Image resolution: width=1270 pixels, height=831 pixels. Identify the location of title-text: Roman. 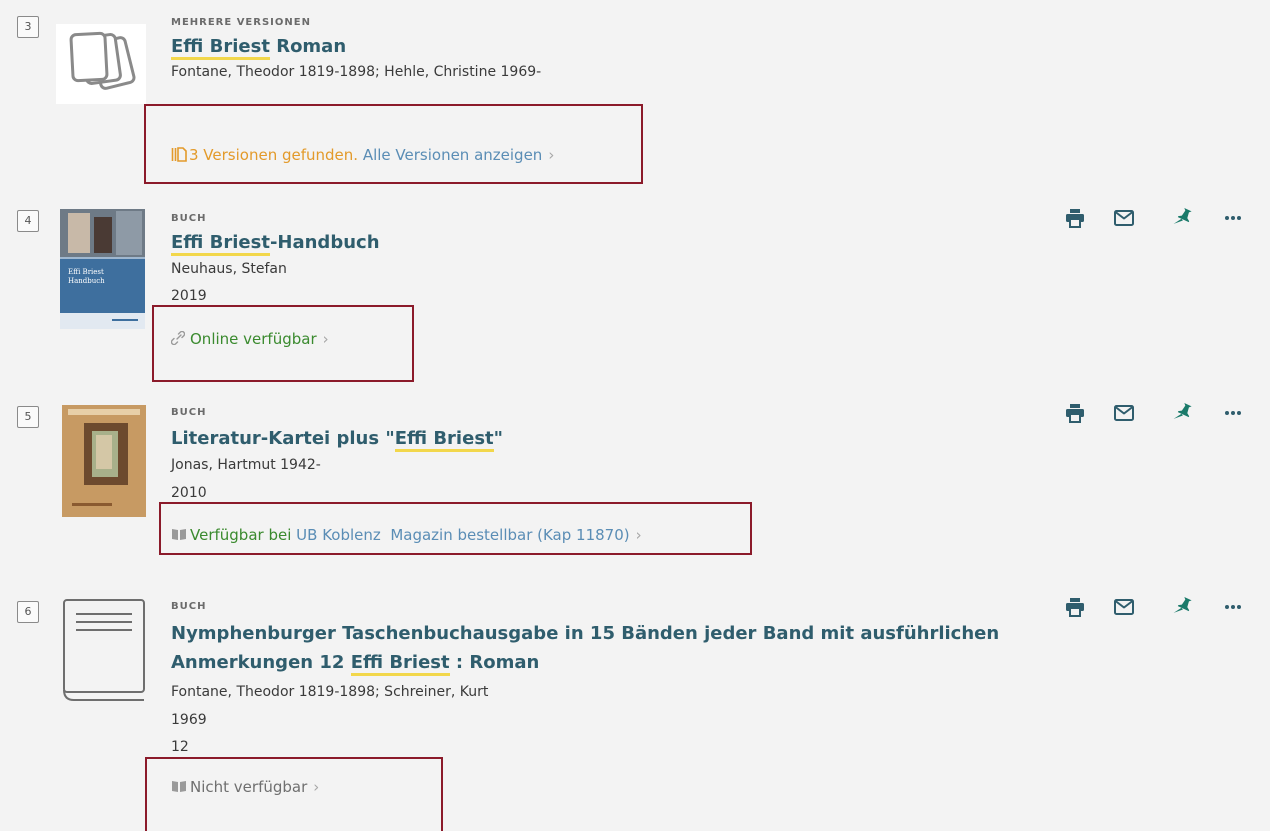
(308, 46).